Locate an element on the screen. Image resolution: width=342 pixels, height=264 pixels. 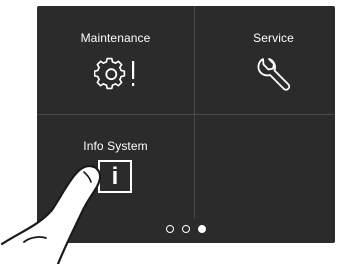
tile-service-label: Service is located at coordinates (273, 38).